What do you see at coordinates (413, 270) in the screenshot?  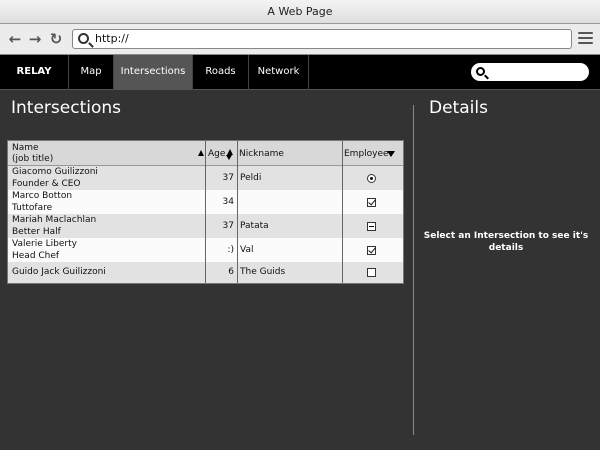 I see `panel-divider` at bounding box center [413, 270].